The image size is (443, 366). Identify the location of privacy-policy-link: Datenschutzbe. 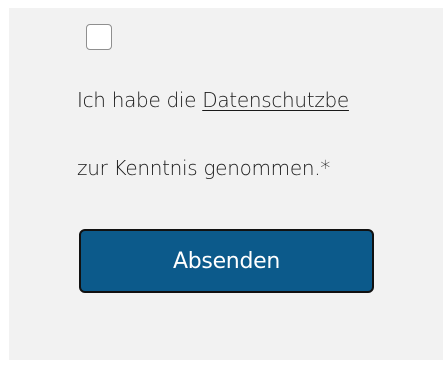
(275, 100).